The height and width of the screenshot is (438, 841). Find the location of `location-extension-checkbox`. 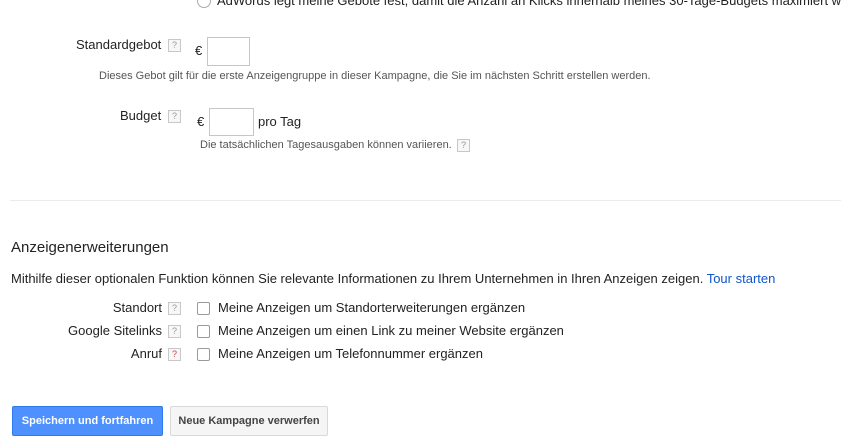

location-extension-checkbox is located at coordinates (203, 308).